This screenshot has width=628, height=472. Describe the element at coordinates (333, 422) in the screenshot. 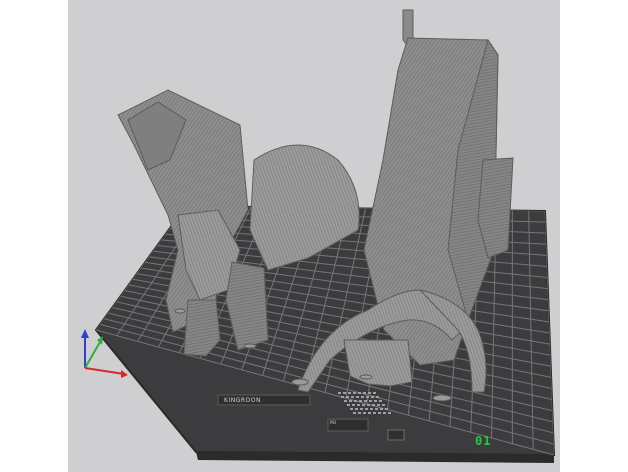

I see `bed-label-text: PEI` at that location.